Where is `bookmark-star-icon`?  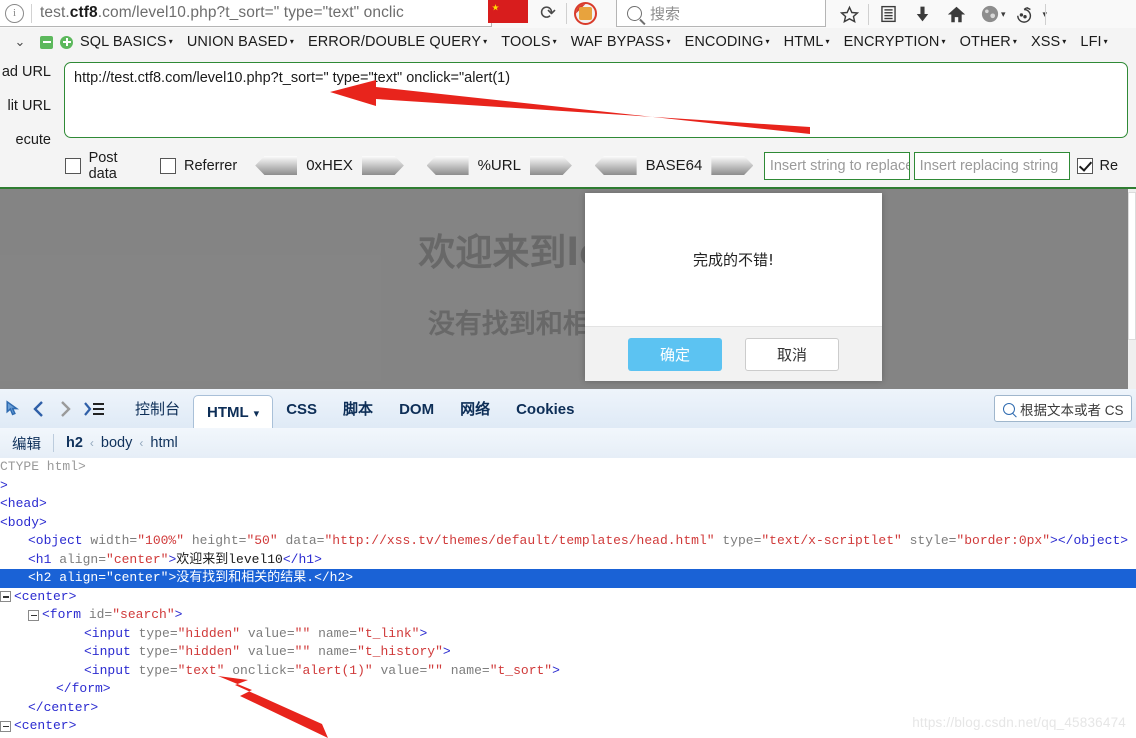 bookmark-star-icon is located at coordinates (849, 14).